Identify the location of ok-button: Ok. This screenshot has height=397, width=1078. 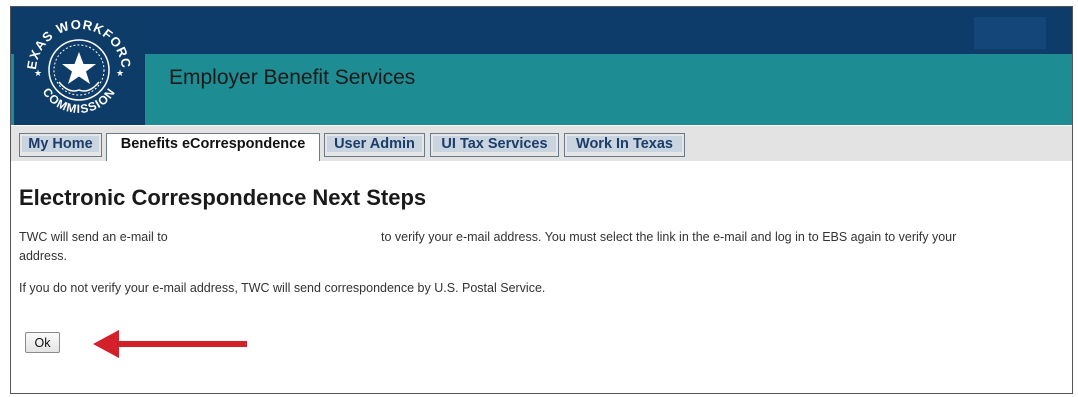
(42, 342).